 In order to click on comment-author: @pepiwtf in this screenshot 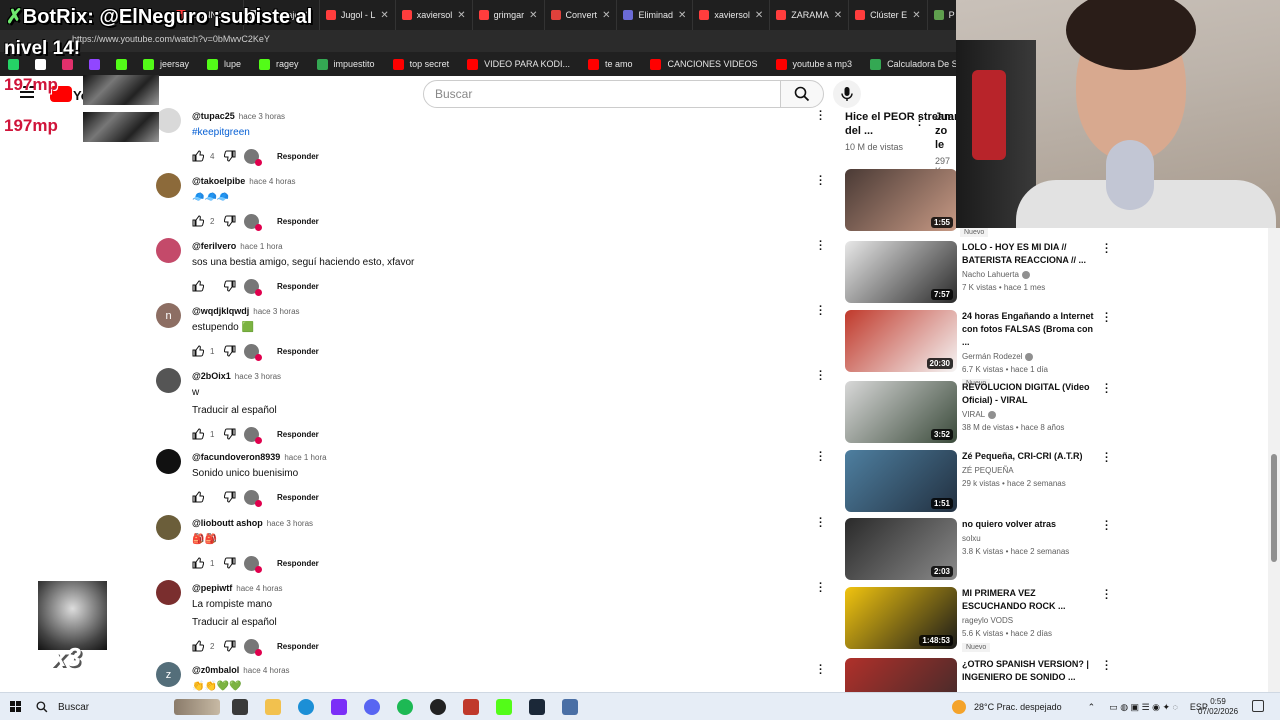, I will do `click(212, 588)`.